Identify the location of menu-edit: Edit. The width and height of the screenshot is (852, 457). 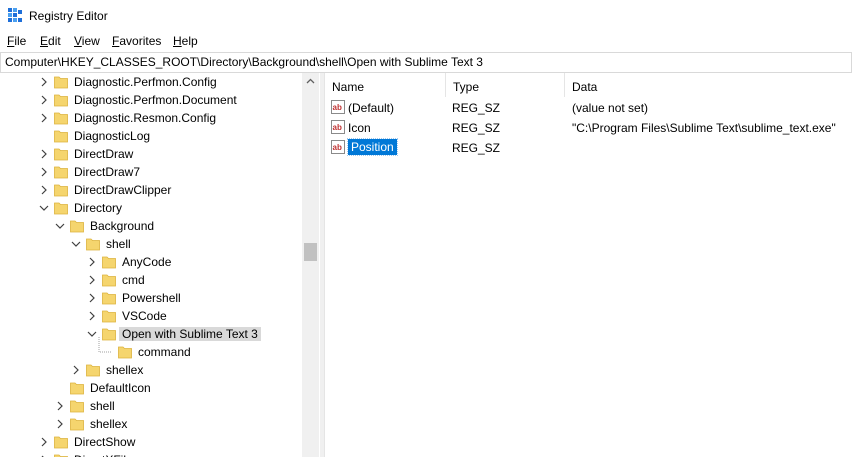
(50, 41).